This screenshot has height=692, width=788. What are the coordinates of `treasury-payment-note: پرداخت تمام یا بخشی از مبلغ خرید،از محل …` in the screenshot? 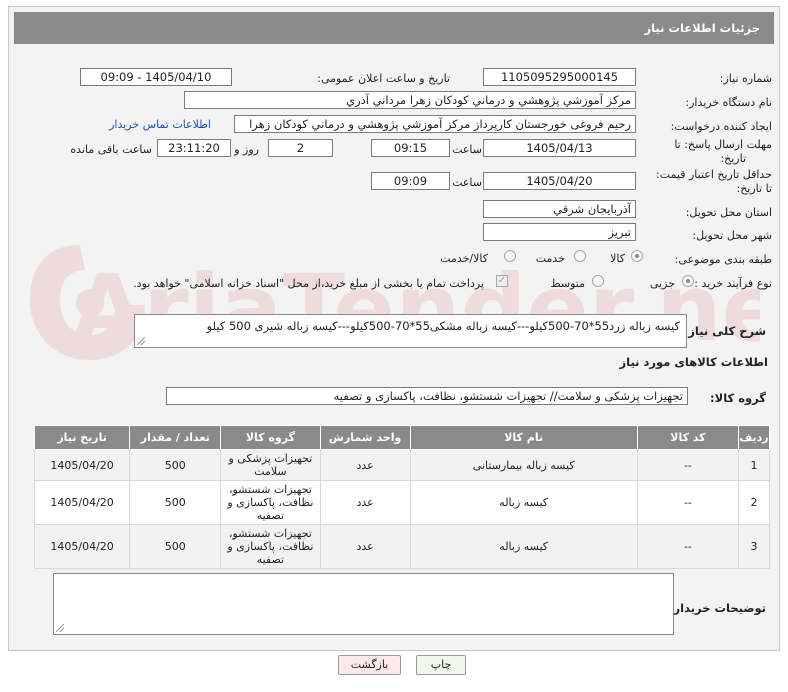 It's located at (308, 283).